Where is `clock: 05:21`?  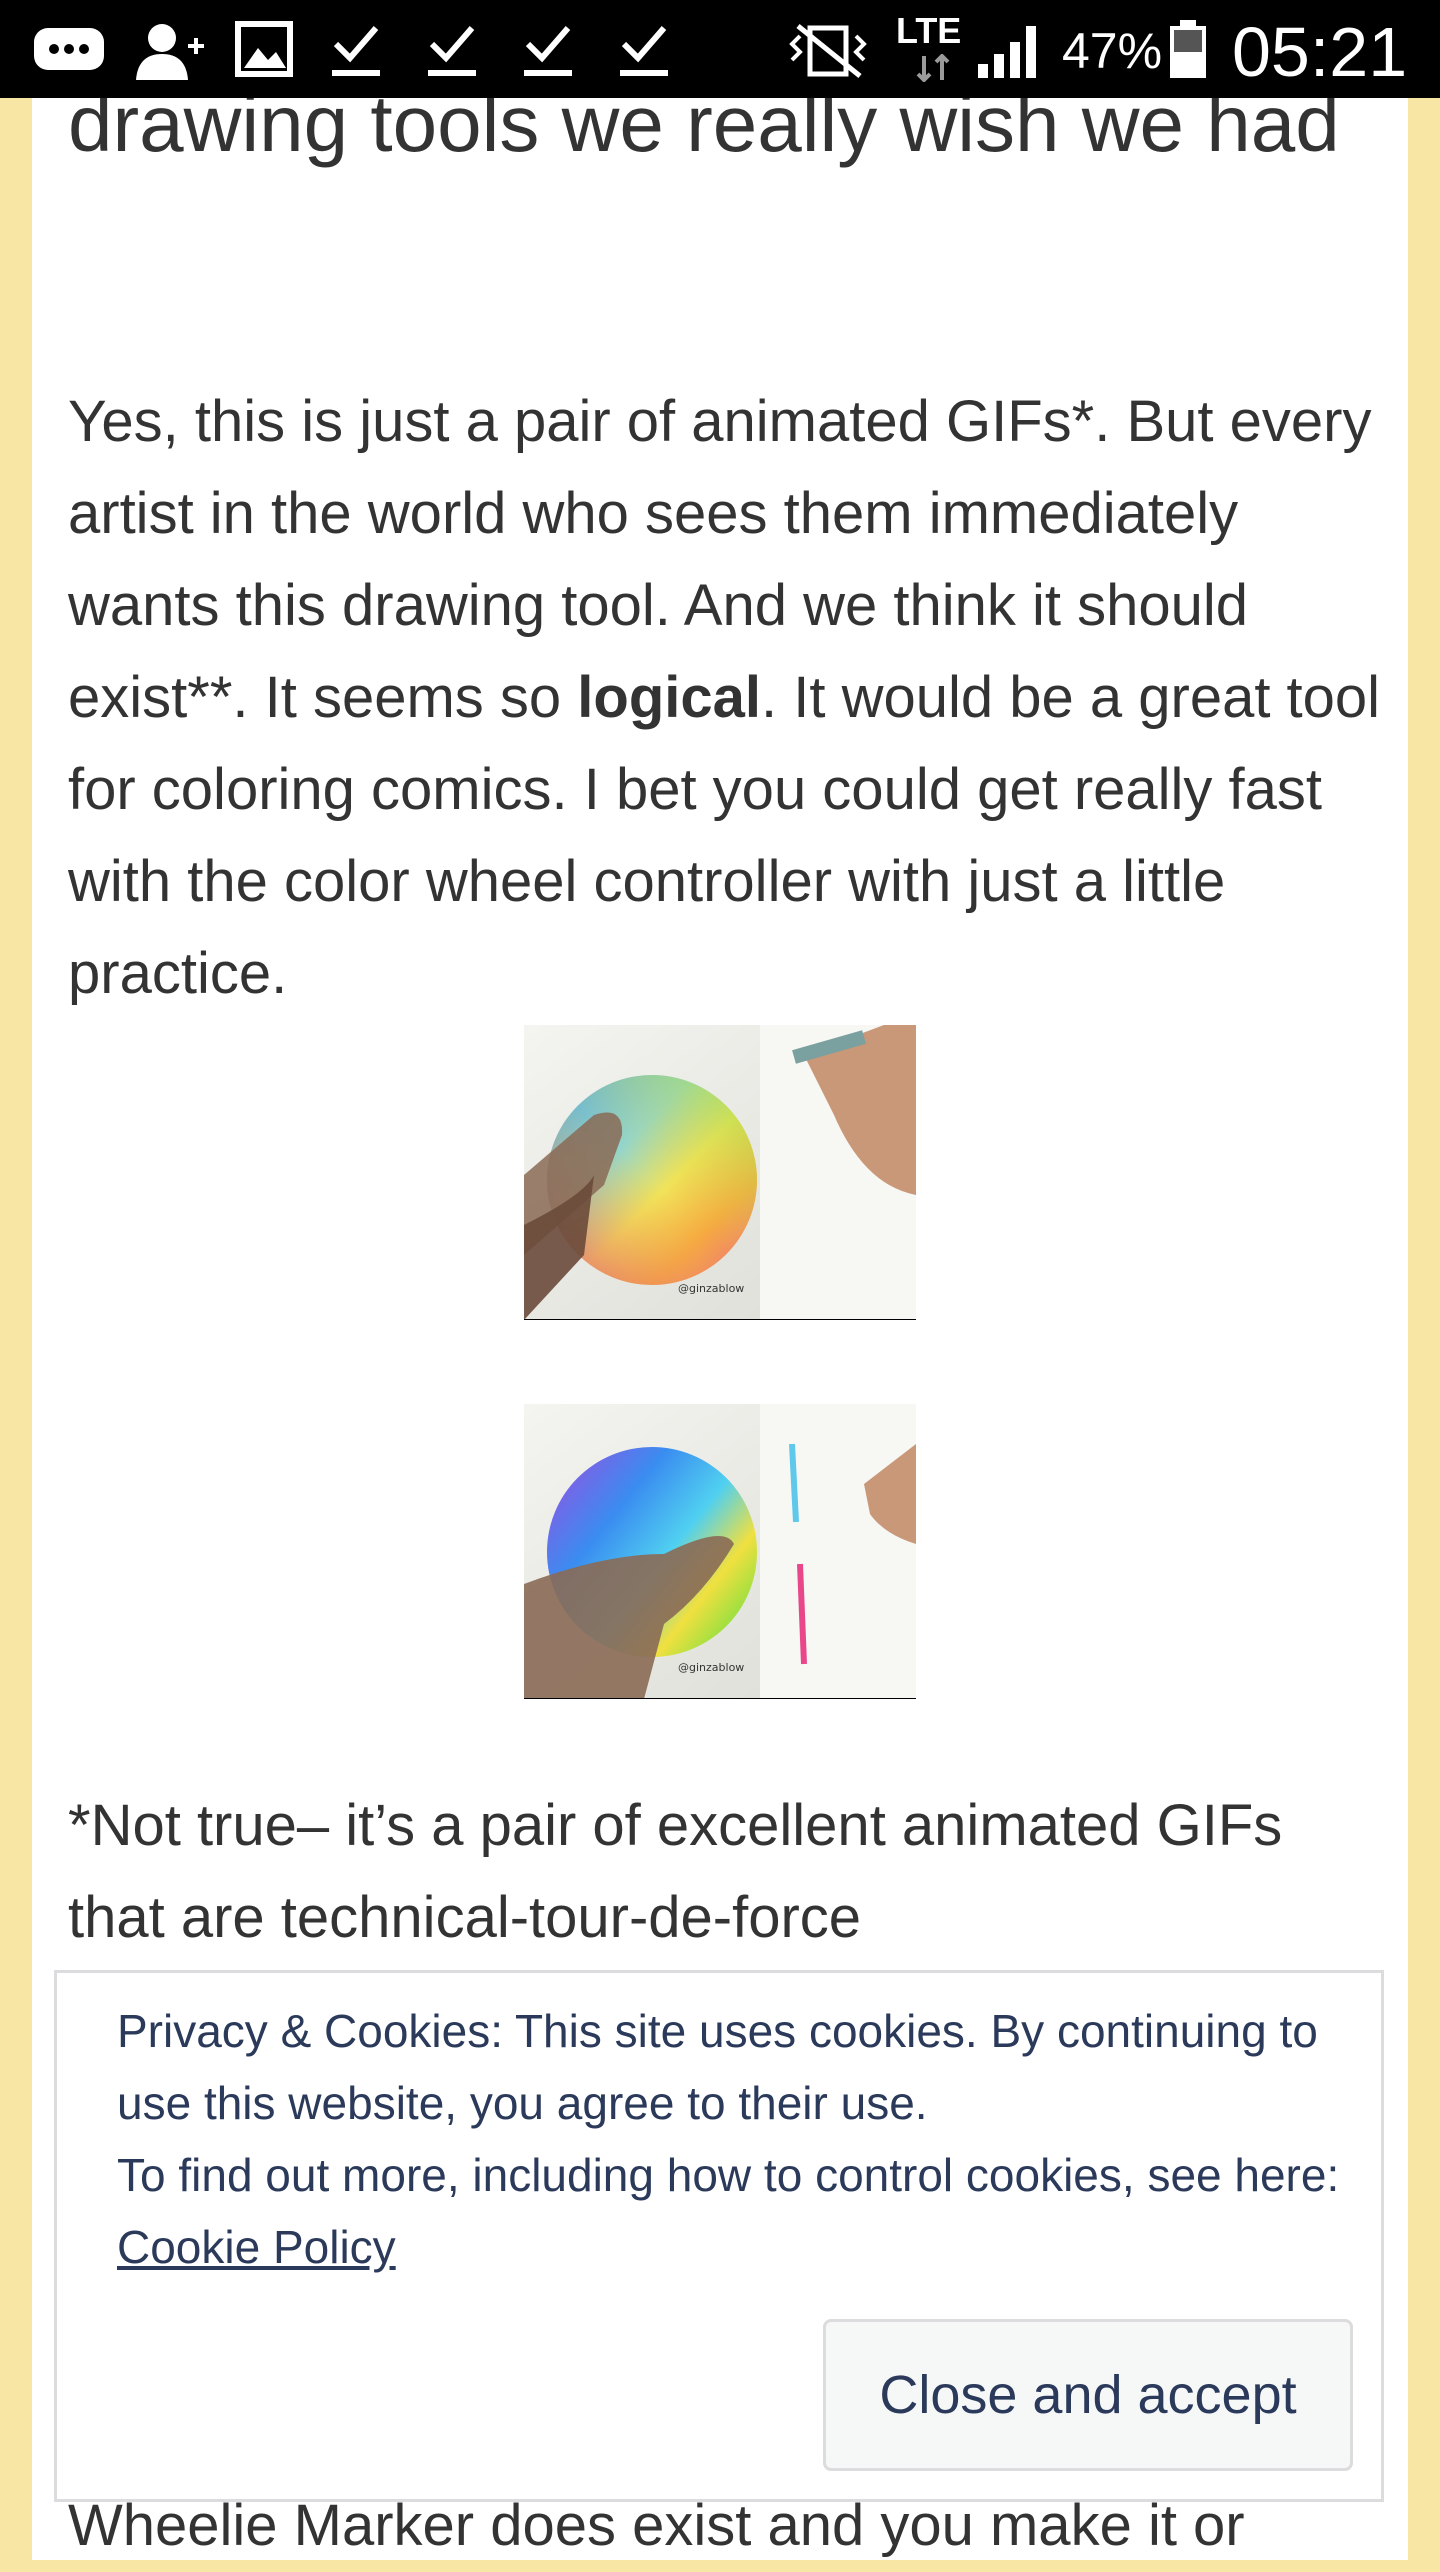
clock: 05:21 is located at coordinates (1320, 52).